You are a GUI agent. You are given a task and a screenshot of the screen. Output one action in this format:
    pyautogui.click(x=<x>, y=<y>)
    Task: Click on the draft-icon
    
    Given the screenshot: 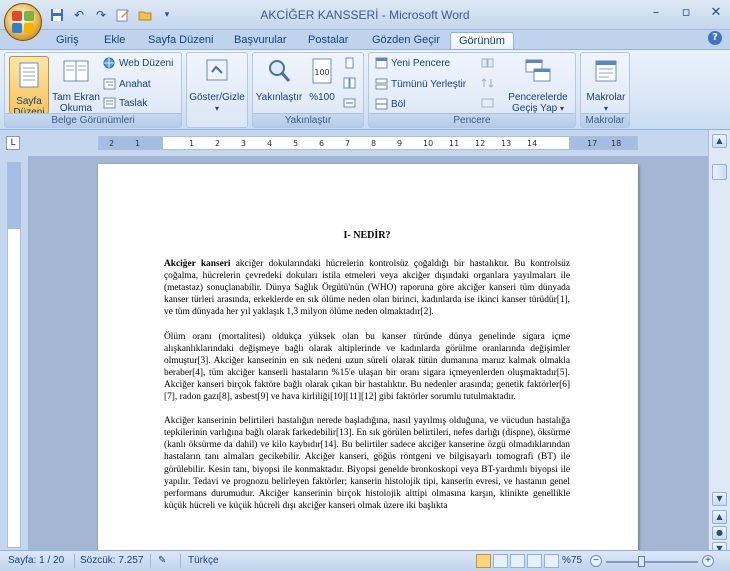 What is the action you would take?
    pyautogui.click(x=109, y=103)
    